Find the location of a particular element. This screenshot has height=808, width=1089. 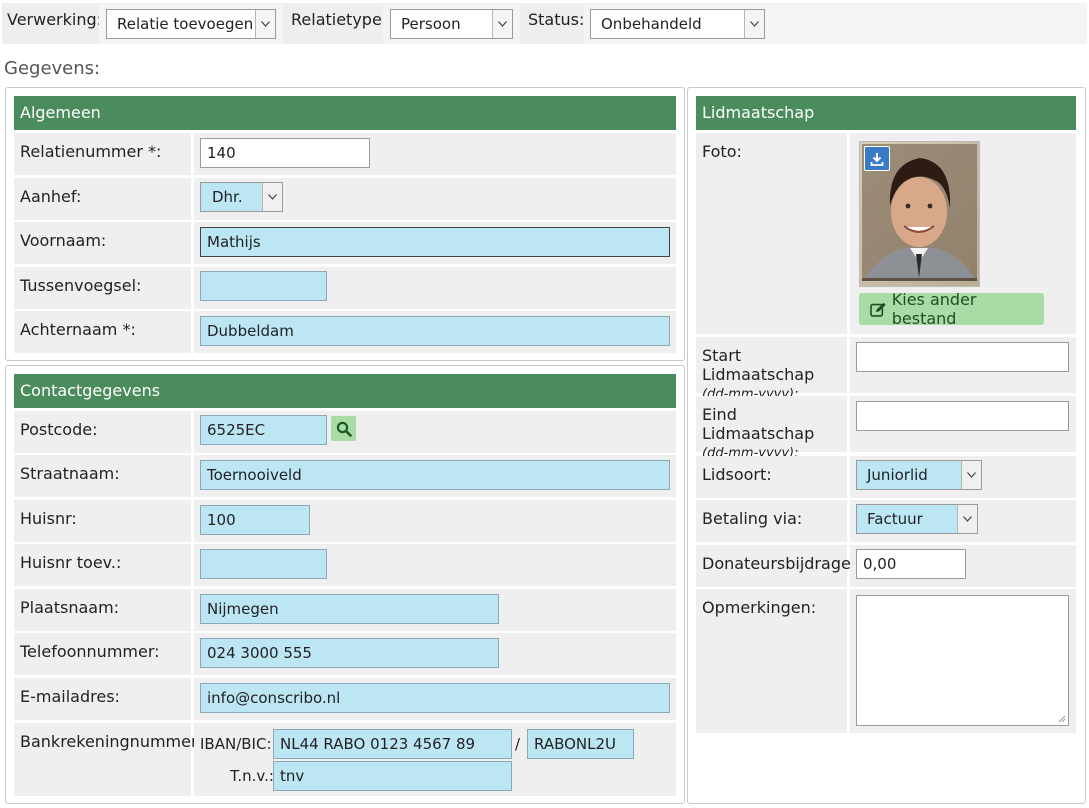

verwerking-select-value: Relatie toevoegen is located at coordinates (185, 24).